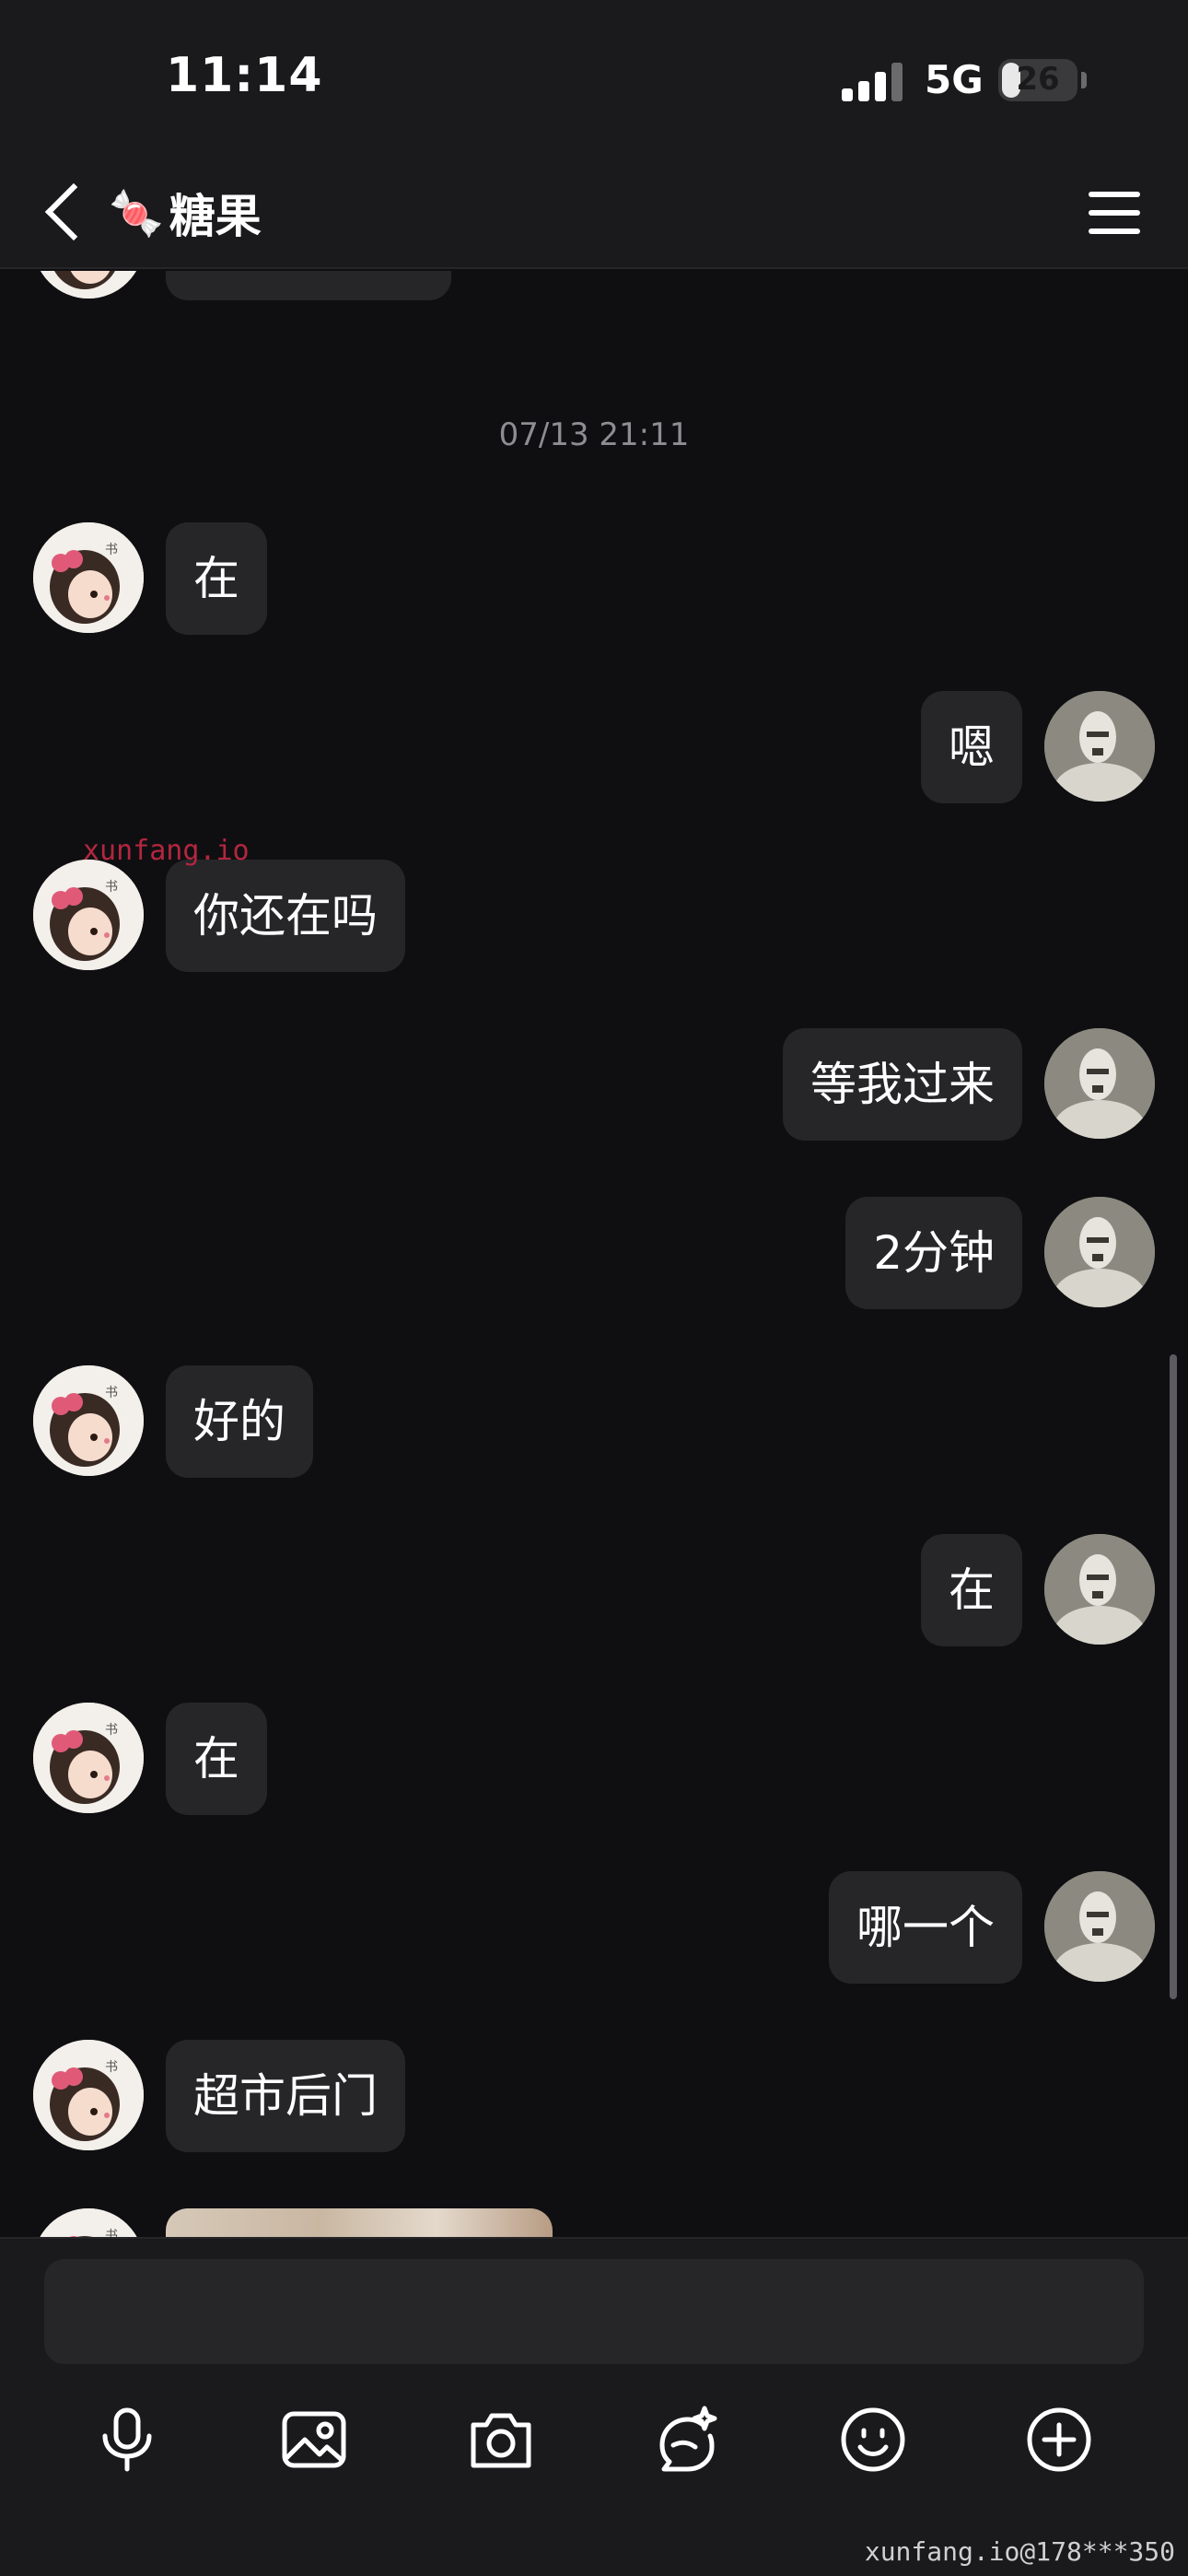 This screenshot has height=2576, width=1188. Describe the element at coordinates (594, 213) in the screenshot. I see `chat-header: 🍬 糖果` at that location.